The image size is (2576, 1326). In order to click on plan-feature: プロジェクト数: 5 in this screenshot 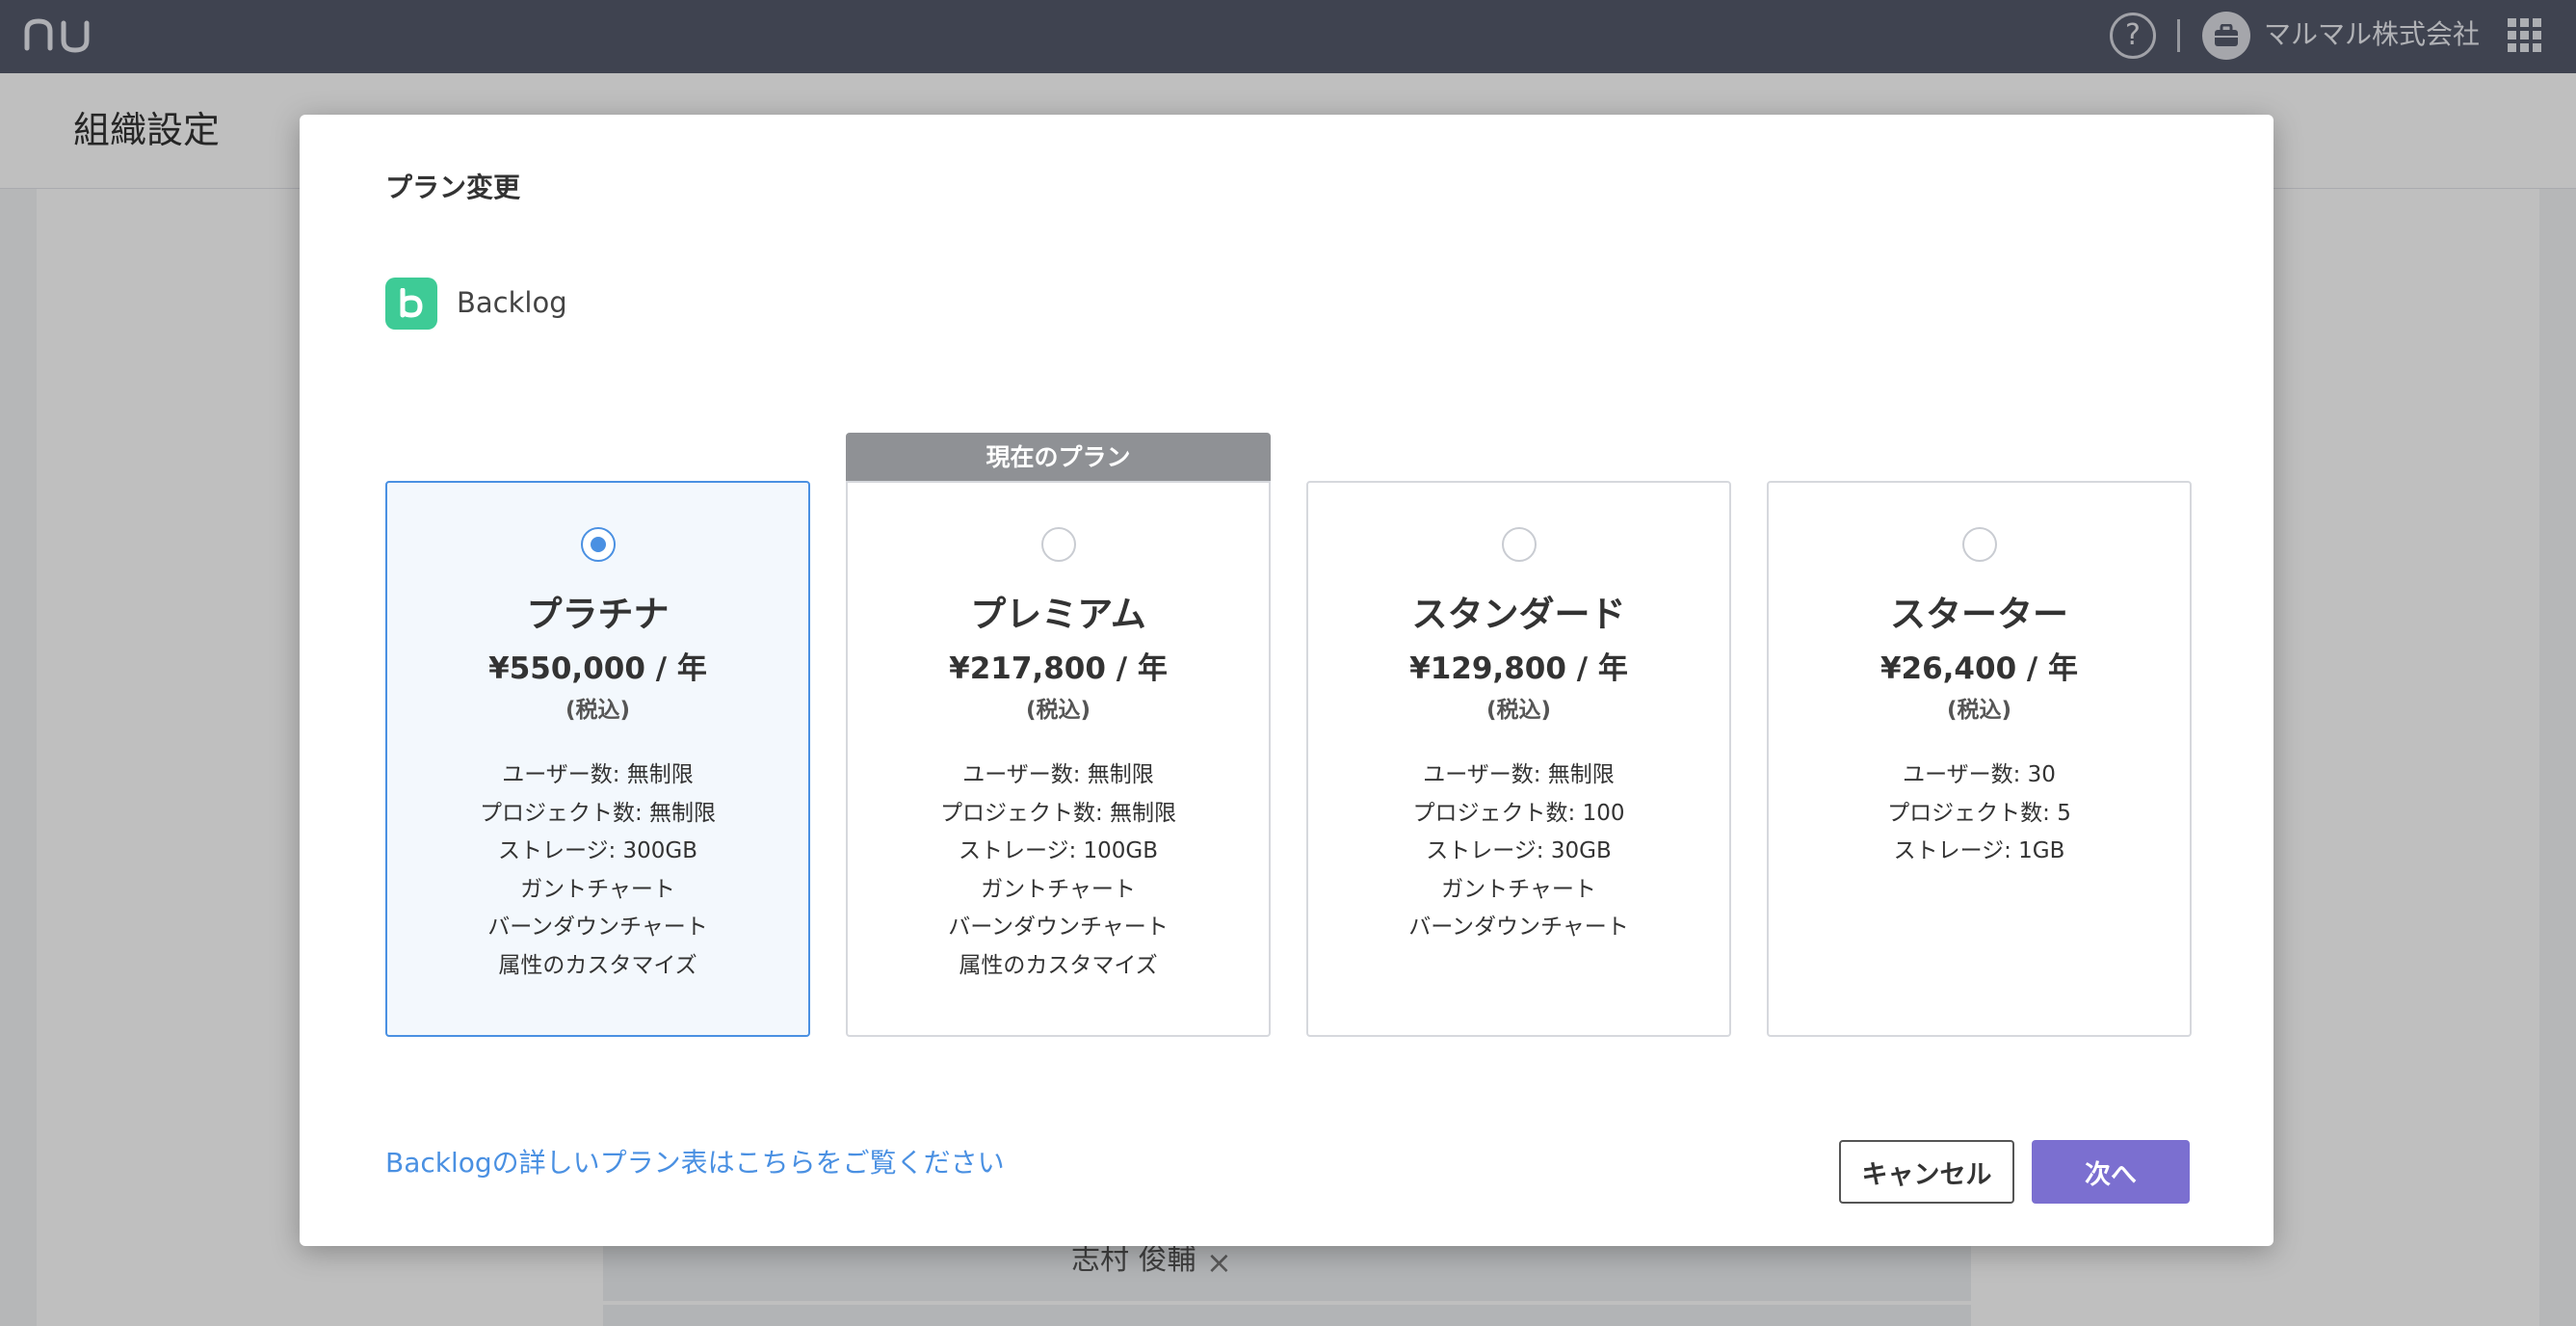, I will do `click(1979, 813)`.